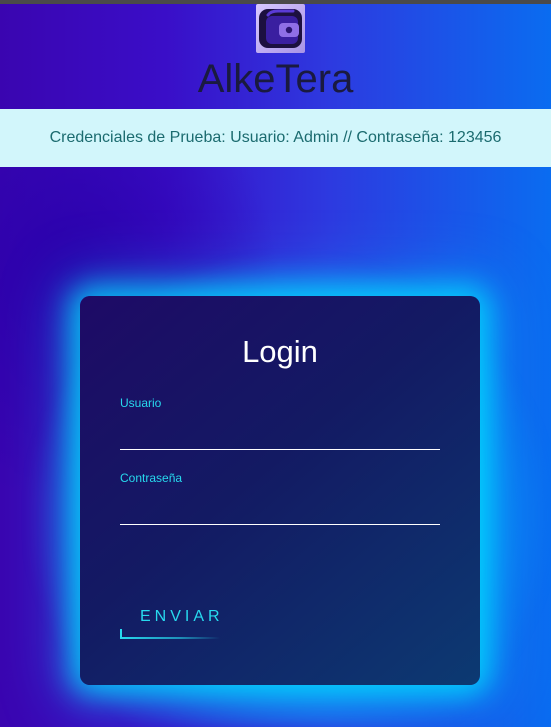 This screenshot has height=727, width=551. I want to click on submit-bottom-border, so click(170, 638).